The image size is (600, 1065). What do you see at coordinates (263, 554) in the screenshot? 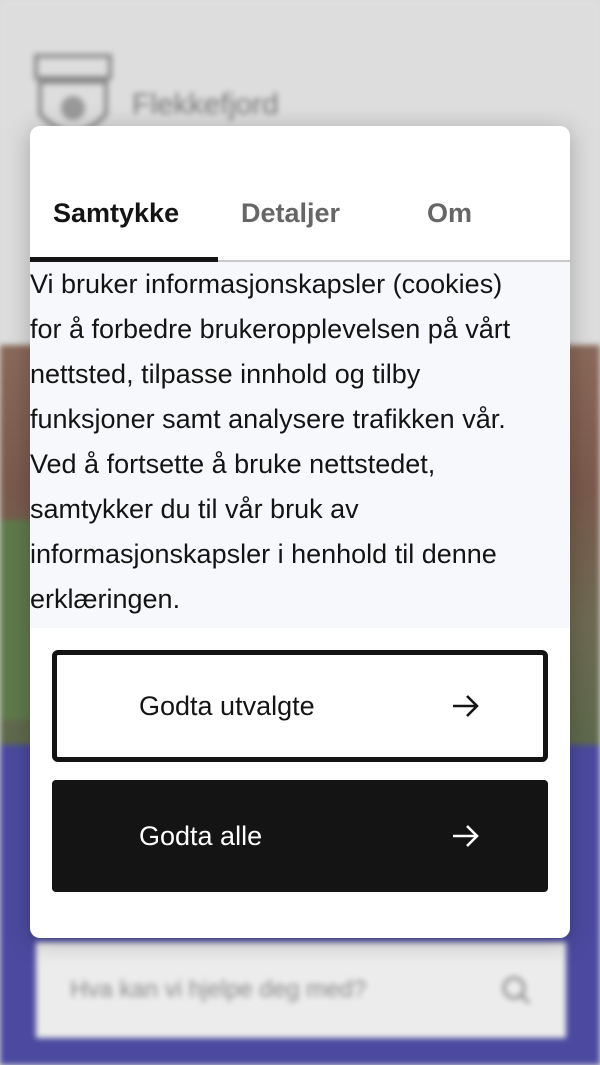
I see `consent-line: informasjonskapsler i henhold til denne` at bounding box center [263, 554].